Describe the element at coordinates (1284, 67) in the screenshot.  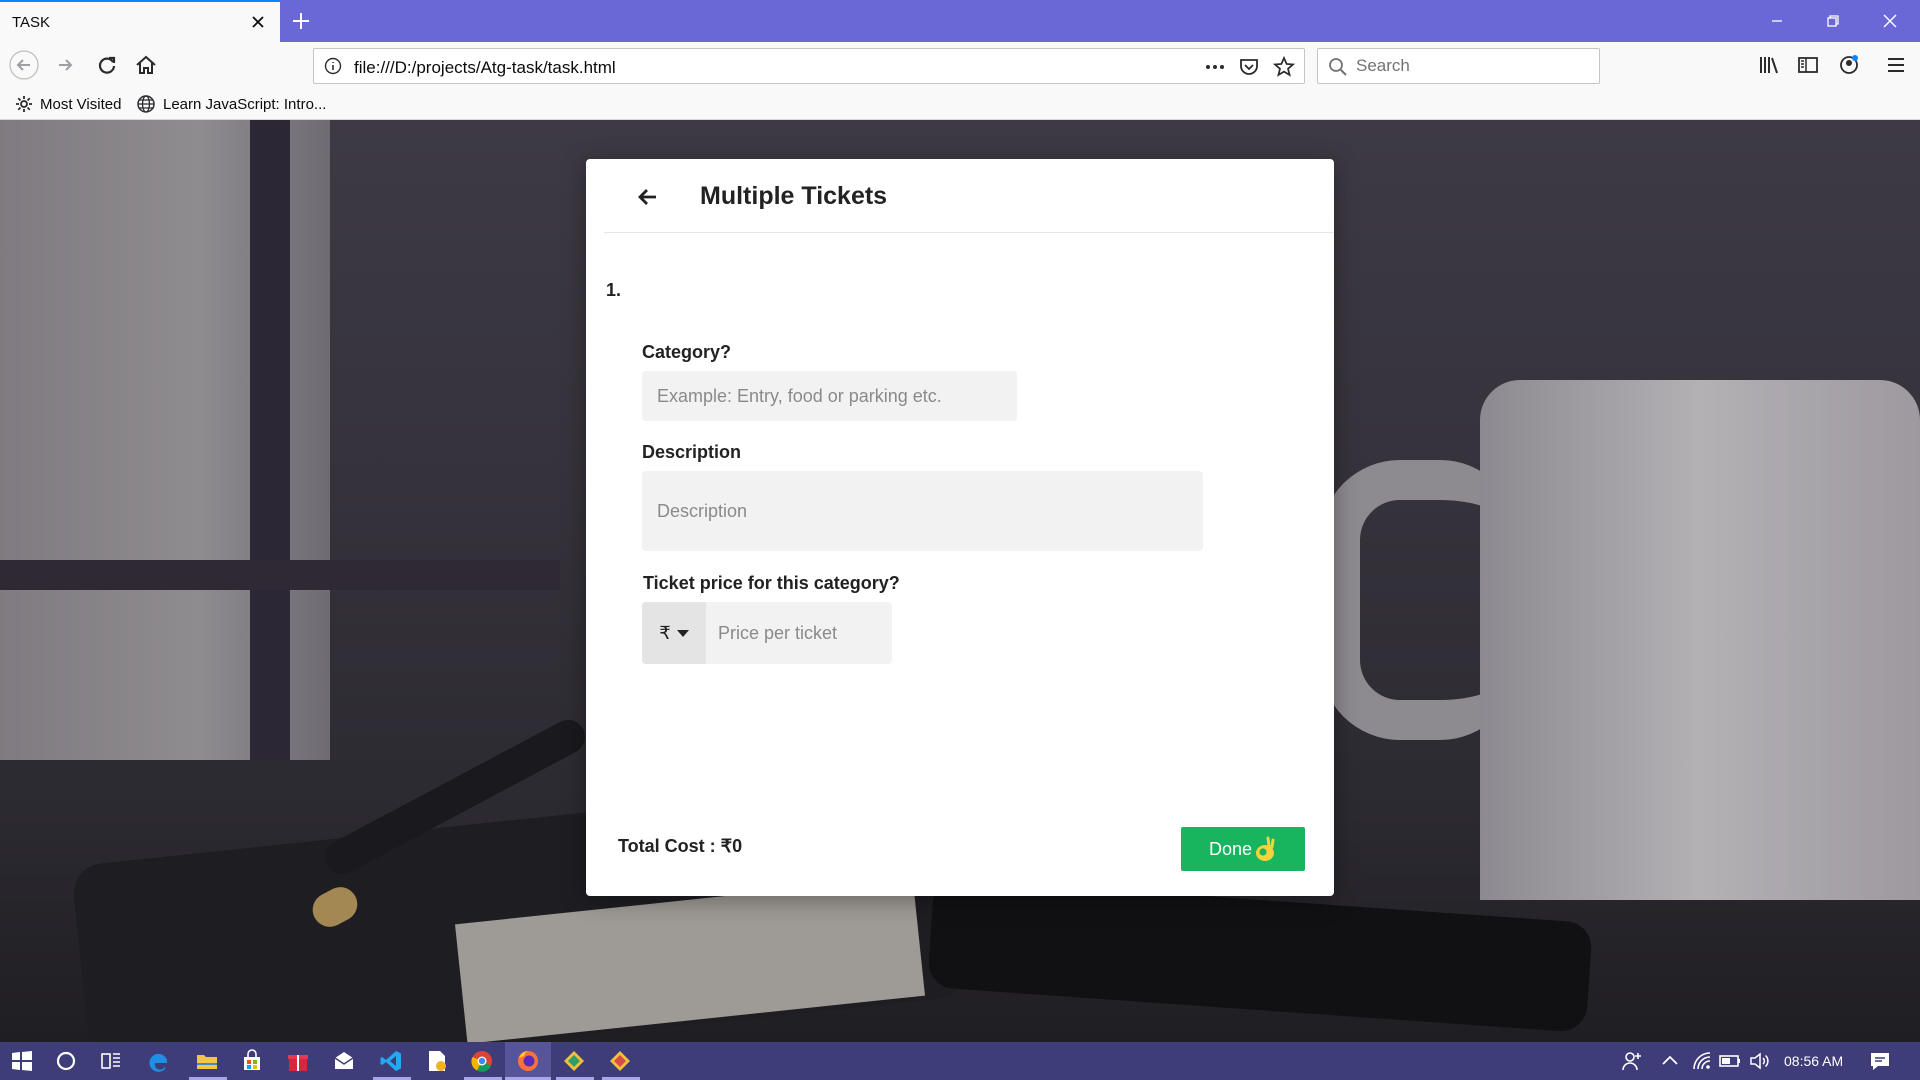
I see `bookmark-star-icon` at that location.